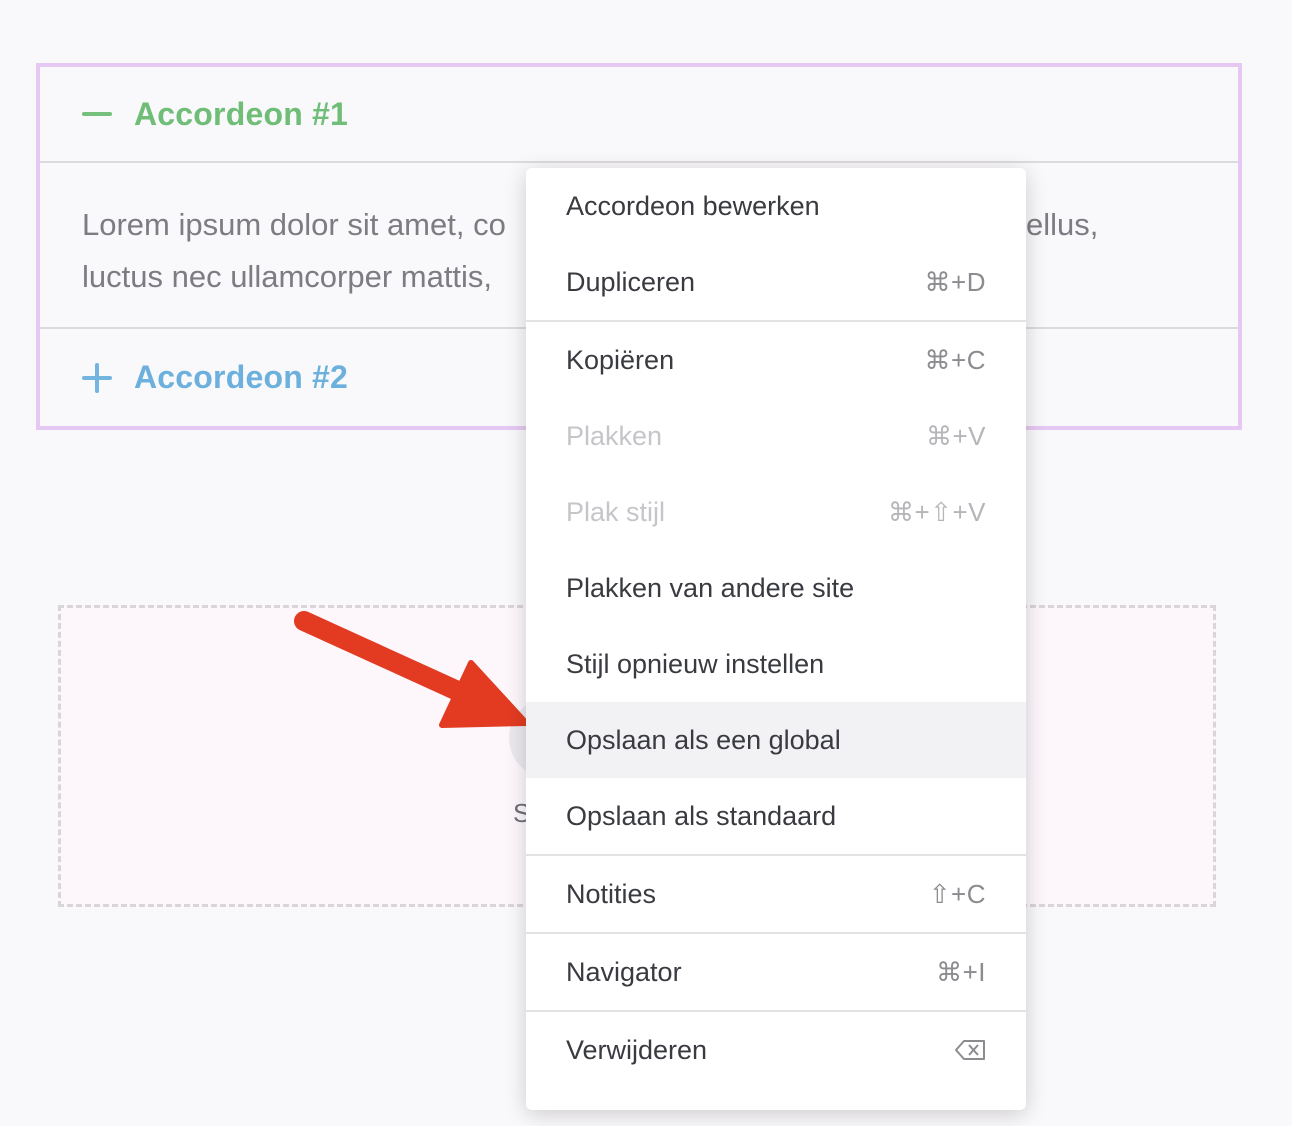 This screenshot has height=1126, width=1292. Describe the element at coordinates (955, 359) in the screenshot. I see `menu-item-shortcut: ⌘+C` at that location.